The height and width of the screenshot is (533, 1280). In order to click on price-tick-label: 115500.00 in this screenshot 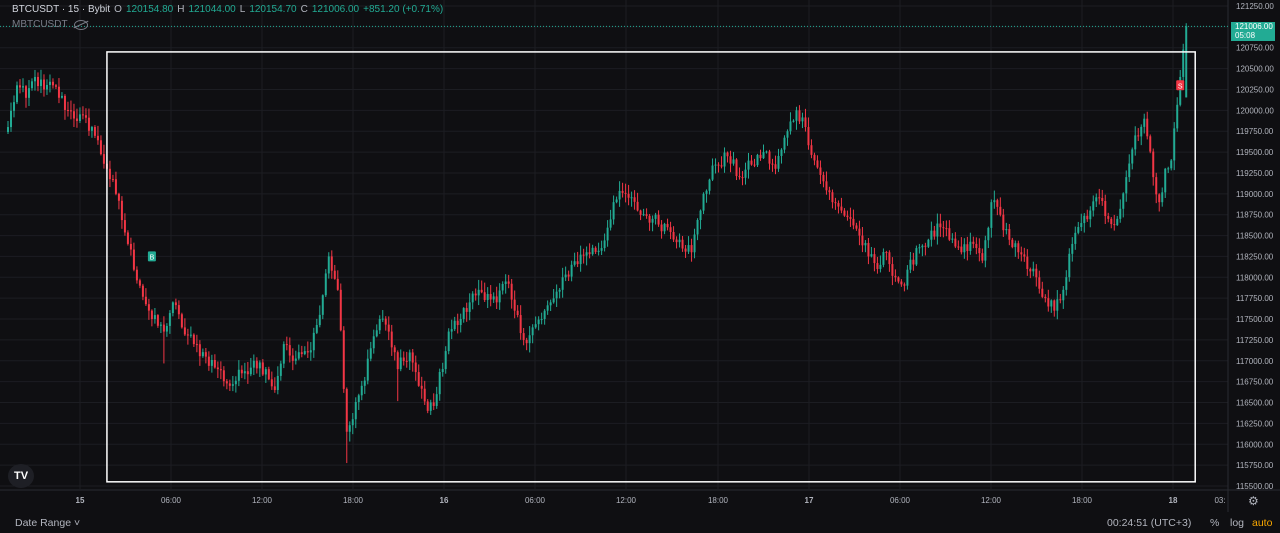, I will do `click(1255, 486)`.